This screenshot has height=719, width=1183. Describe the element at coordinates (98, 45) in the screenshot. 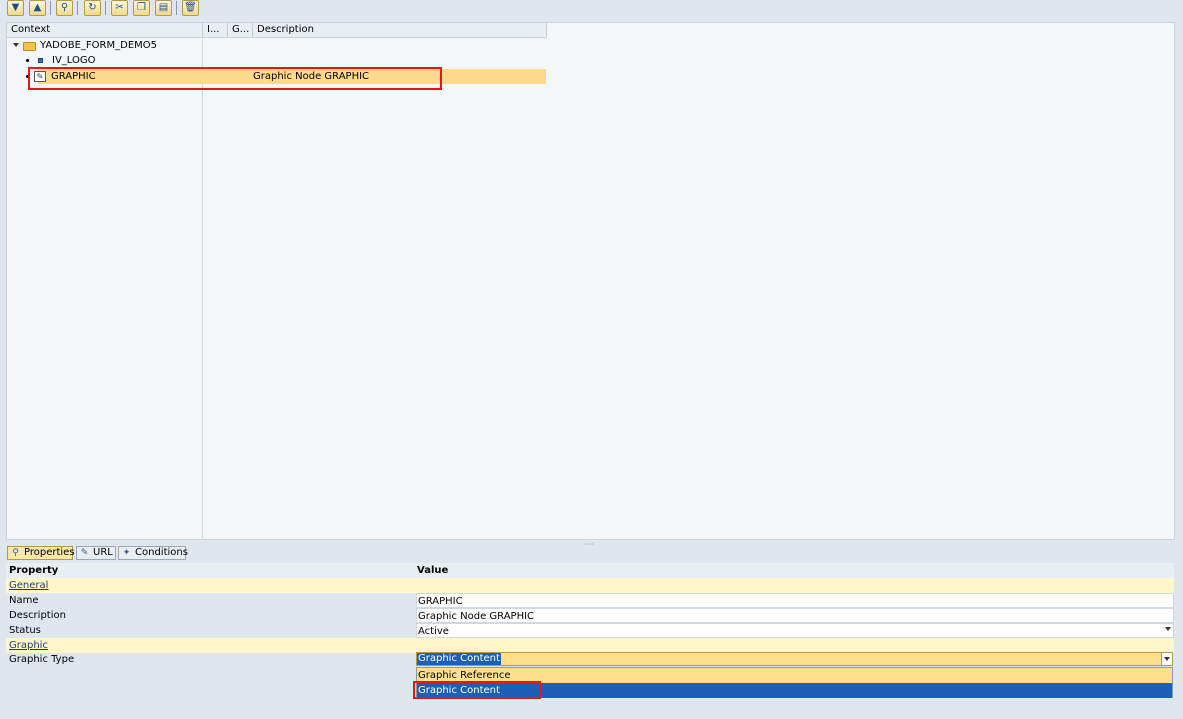

I see `tree-root-node: YADOBE_FORM_DEMO5` at that location.